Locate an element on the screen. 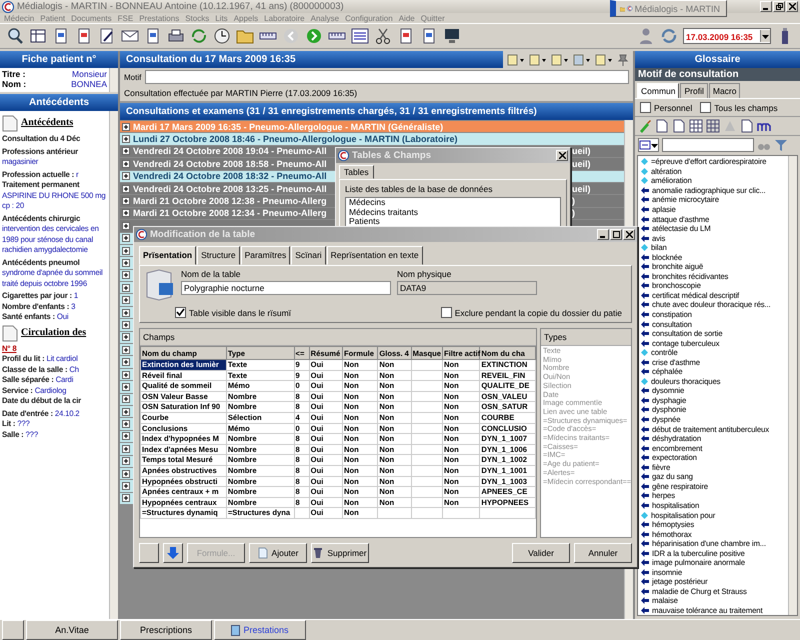 The height and width of the screenshot is (640, 800). window-title: Médialogis - MARTIN - BONNEAU Antoine (10.12.1967, 41 ans) (800000003) is located at coordinates (180, 6).